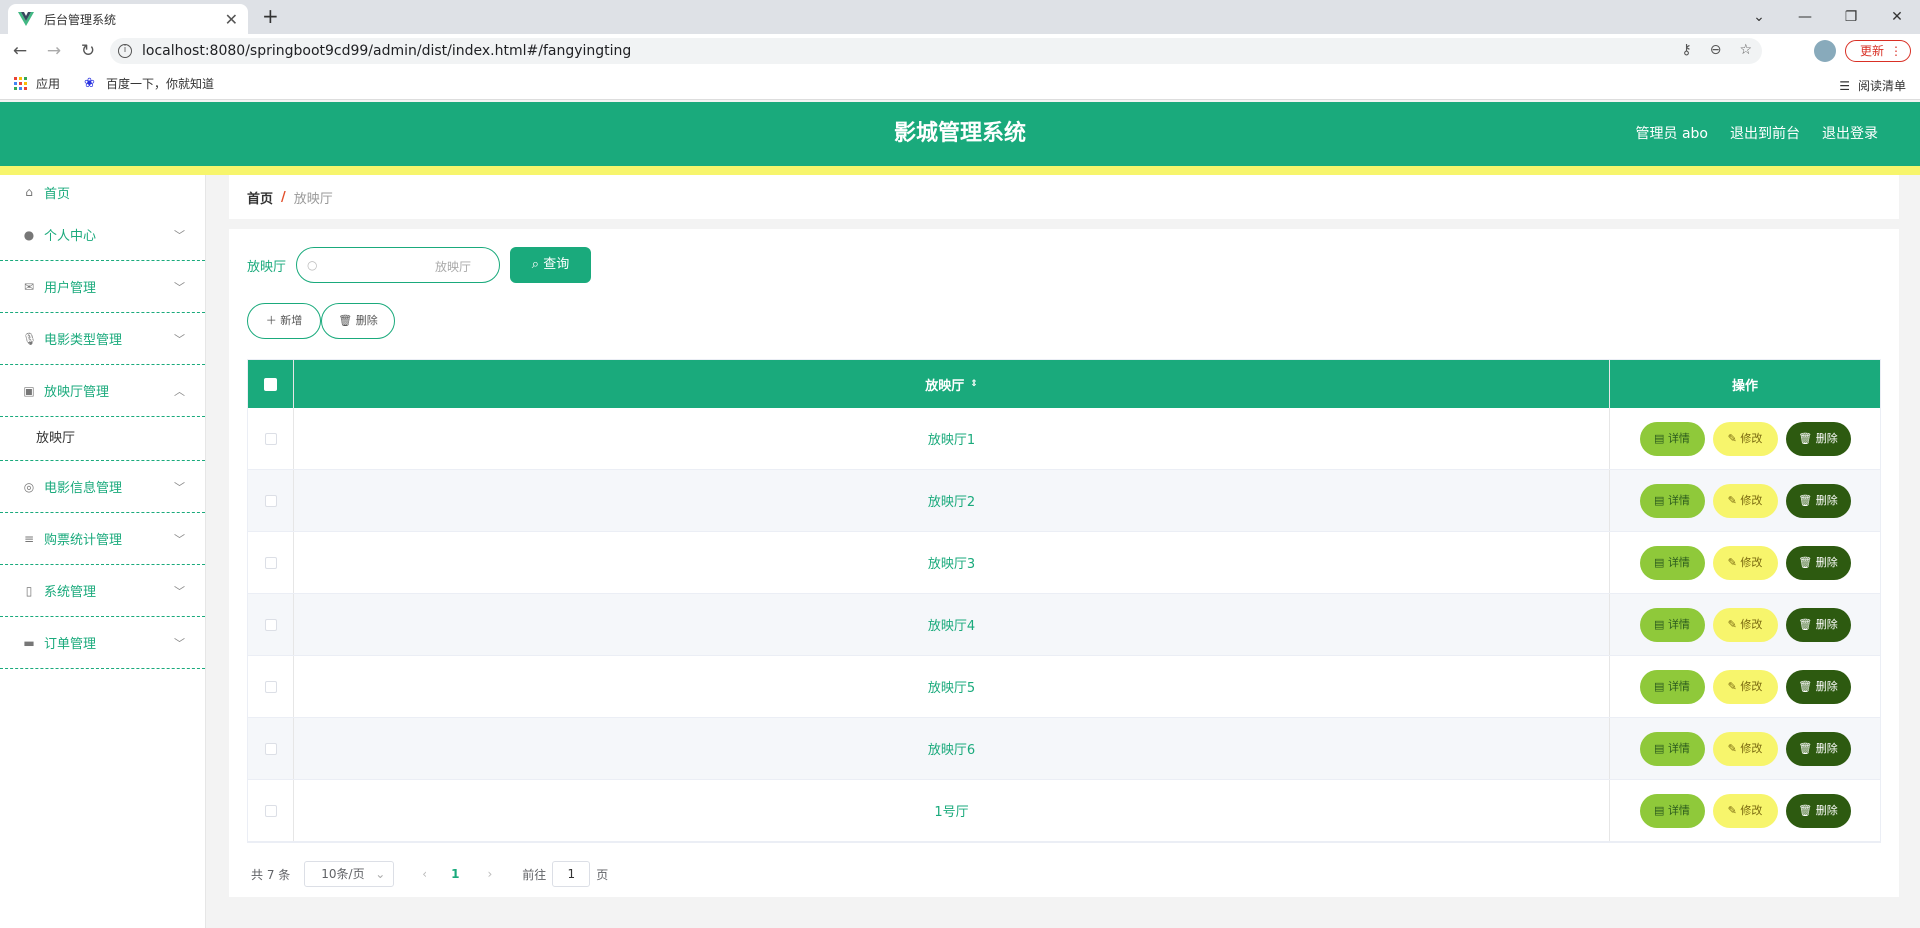 The height and width of the screenshot is (928, 1920). What do you see at coordinates (1759, 17) in the screenshot?
I see `profile-menu-icon: ⌄` at bounding box center [1759, 17].